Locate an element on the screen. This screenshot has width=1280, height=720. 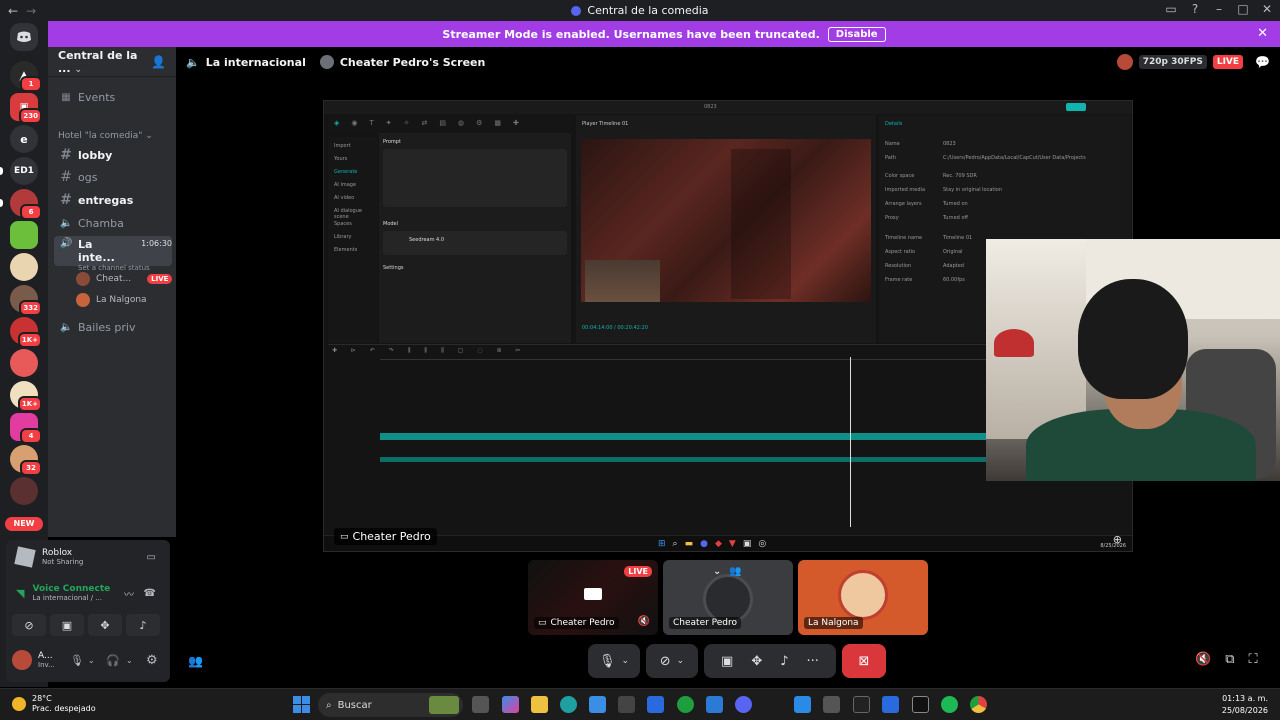
vscode-icon is located at coordinates (802, 704).